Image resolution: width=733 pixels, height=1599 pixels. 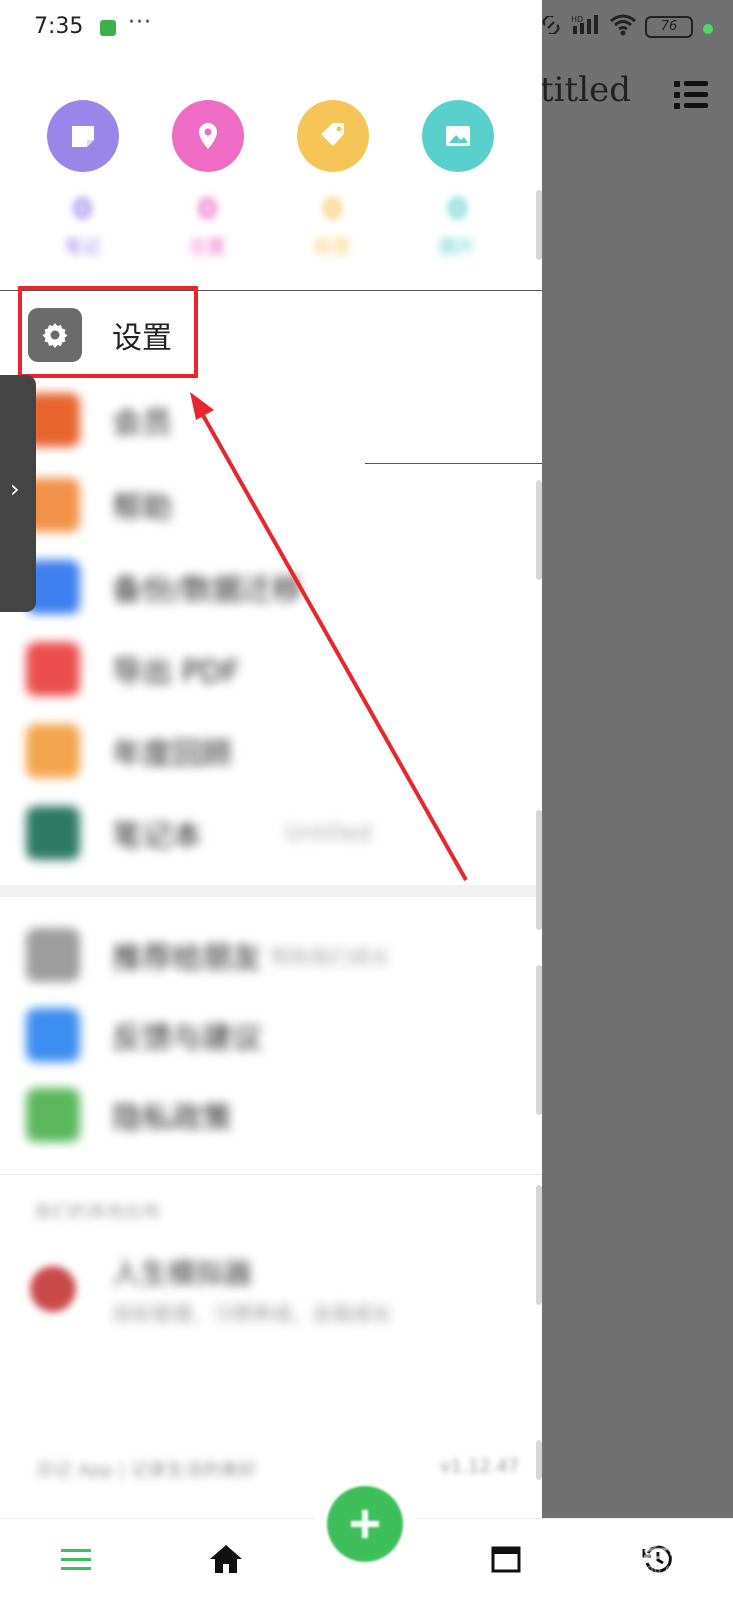 What do you see at coordinates (329, 833) in the screenshot?
I see `notebook-value: Untitled` at bounding box center [329, 833].